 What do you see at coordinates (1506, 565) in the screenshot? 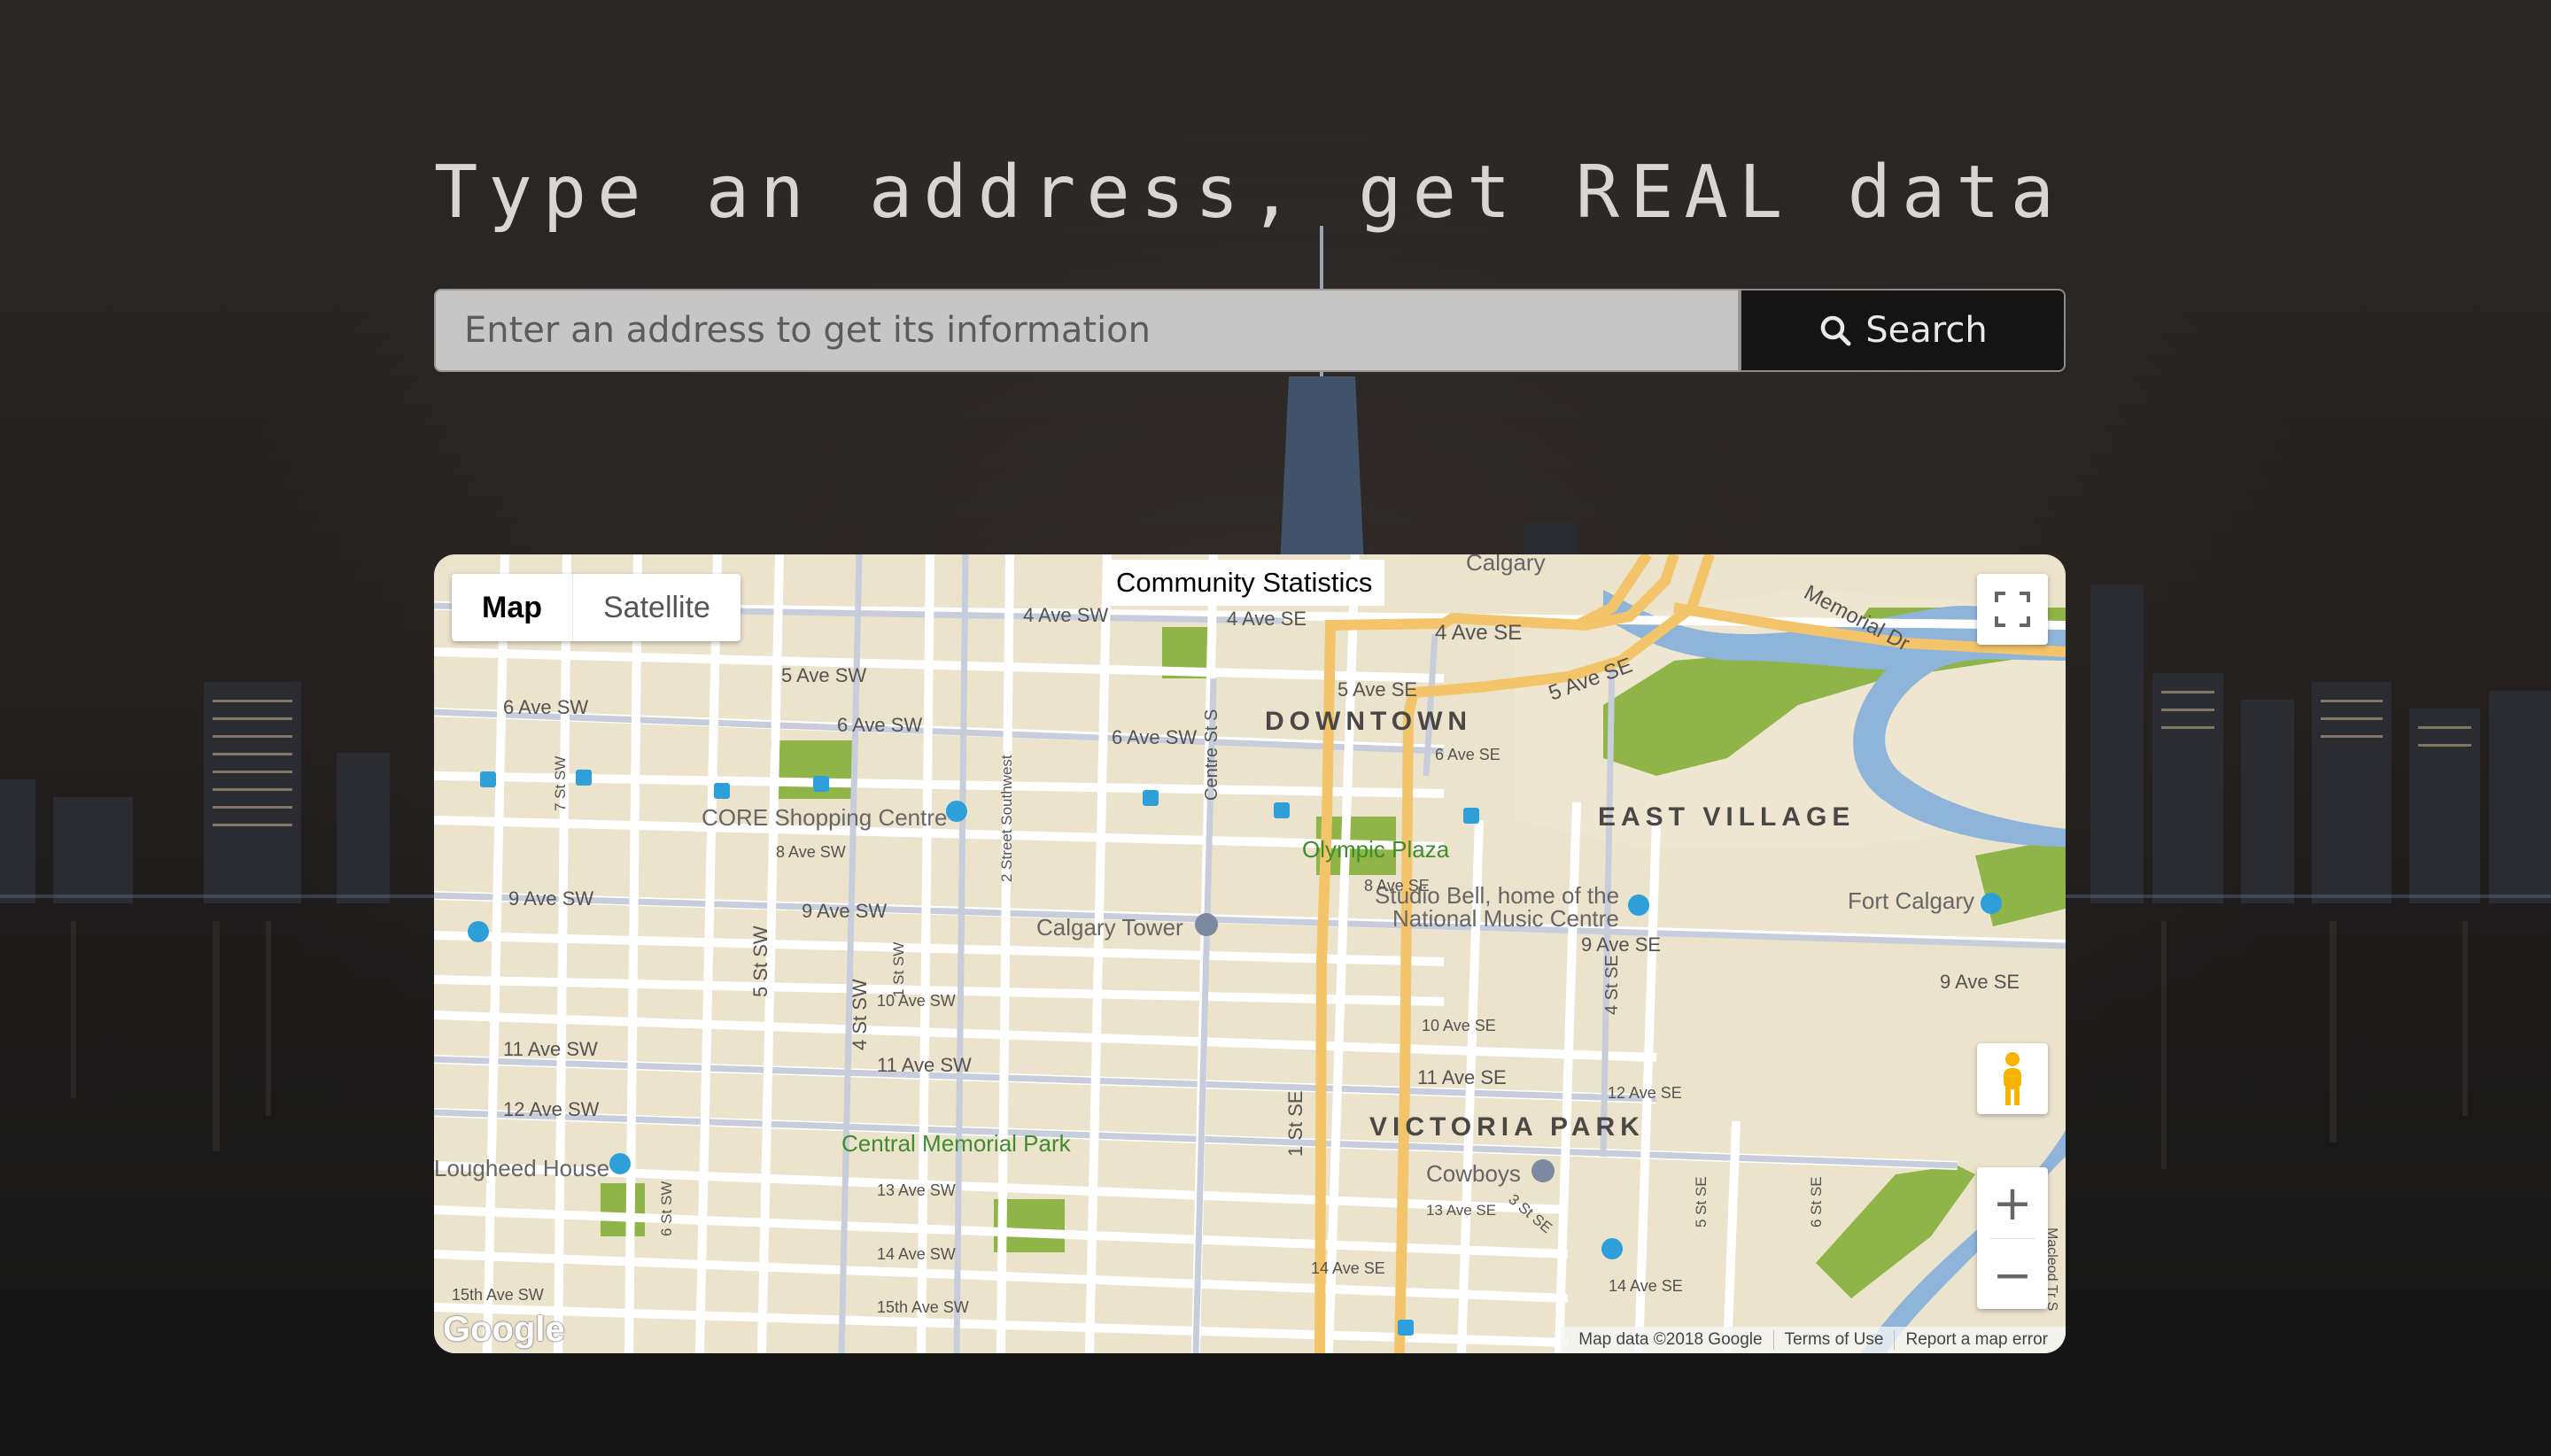
I see `svg-text: Calgary` at bounding box center [1506, 565].